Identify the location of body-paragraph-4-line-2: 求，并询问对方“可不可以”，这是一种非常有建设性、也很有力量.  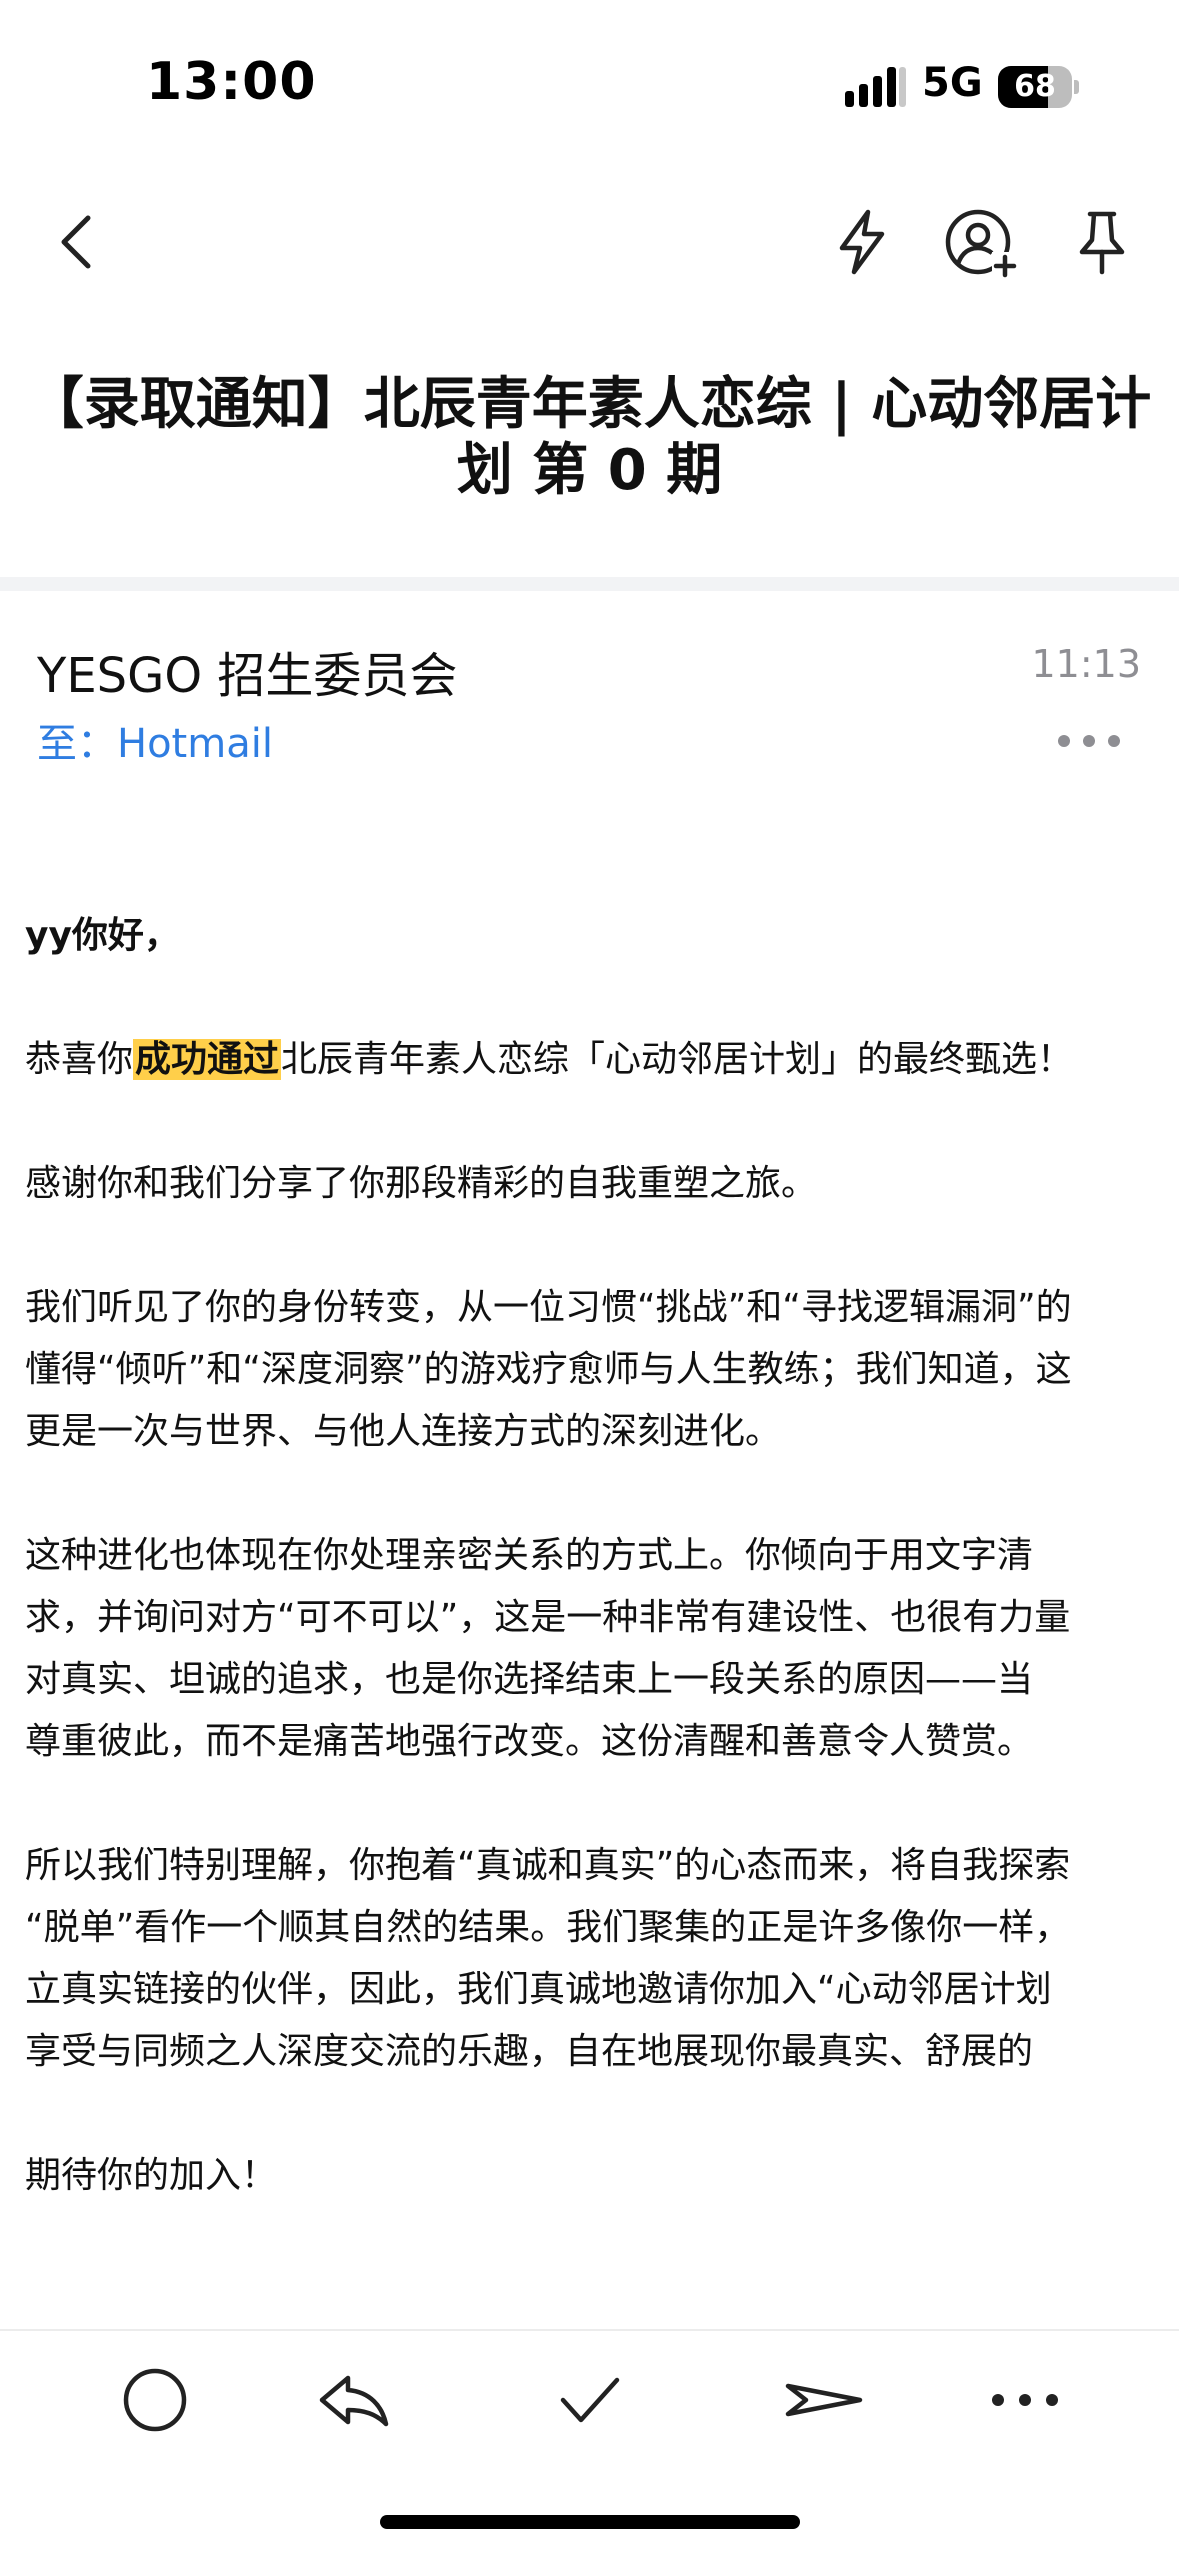
(548, 1617).